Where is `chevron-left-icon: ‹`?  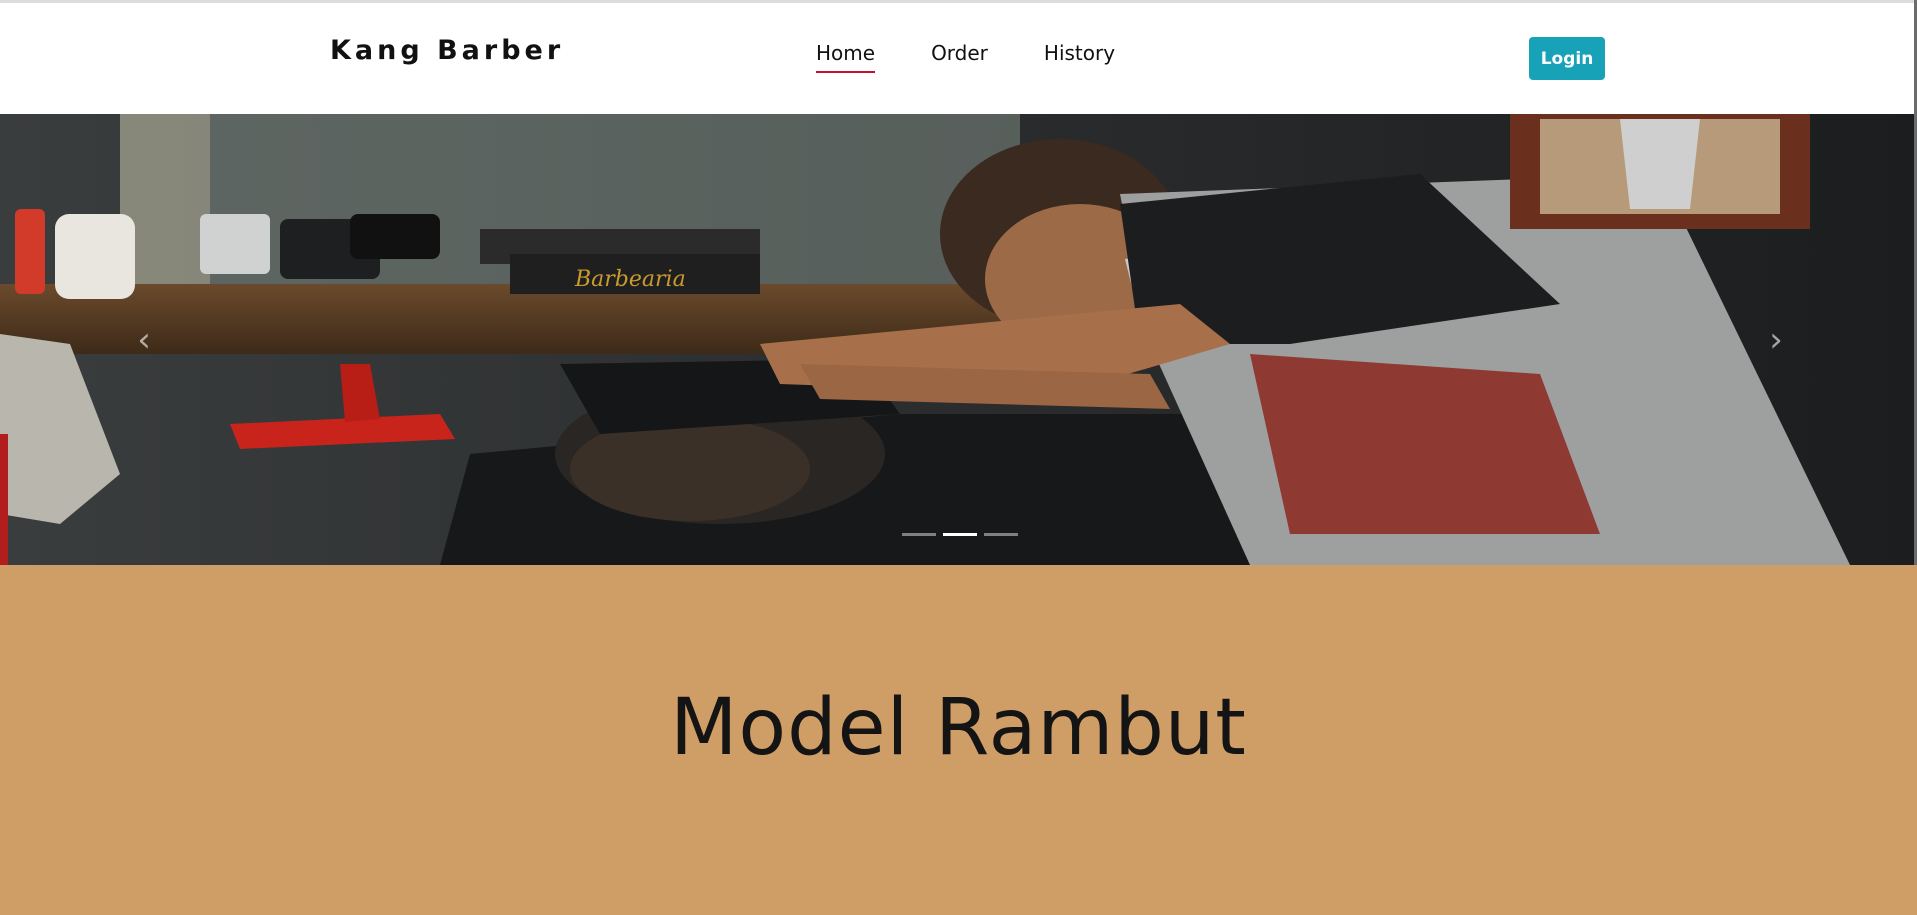
chevron-left-icon: ‹ is located at coordinates (144, 340).